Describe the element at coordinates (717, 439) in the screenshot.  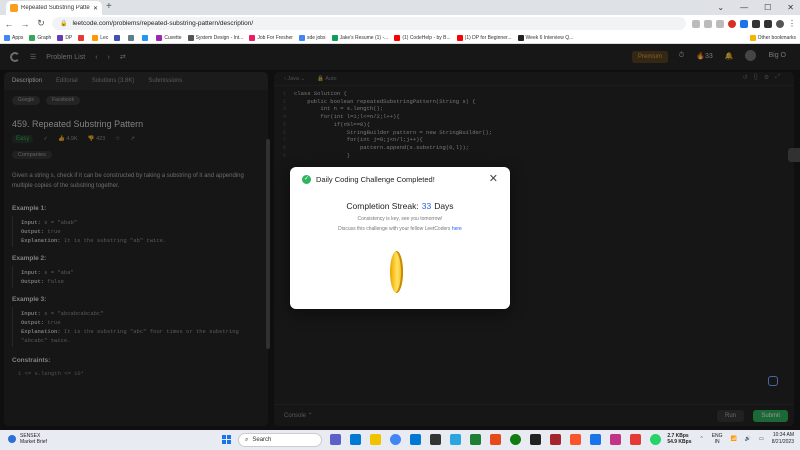
I see `language-indicator: ENG IN` at that location.